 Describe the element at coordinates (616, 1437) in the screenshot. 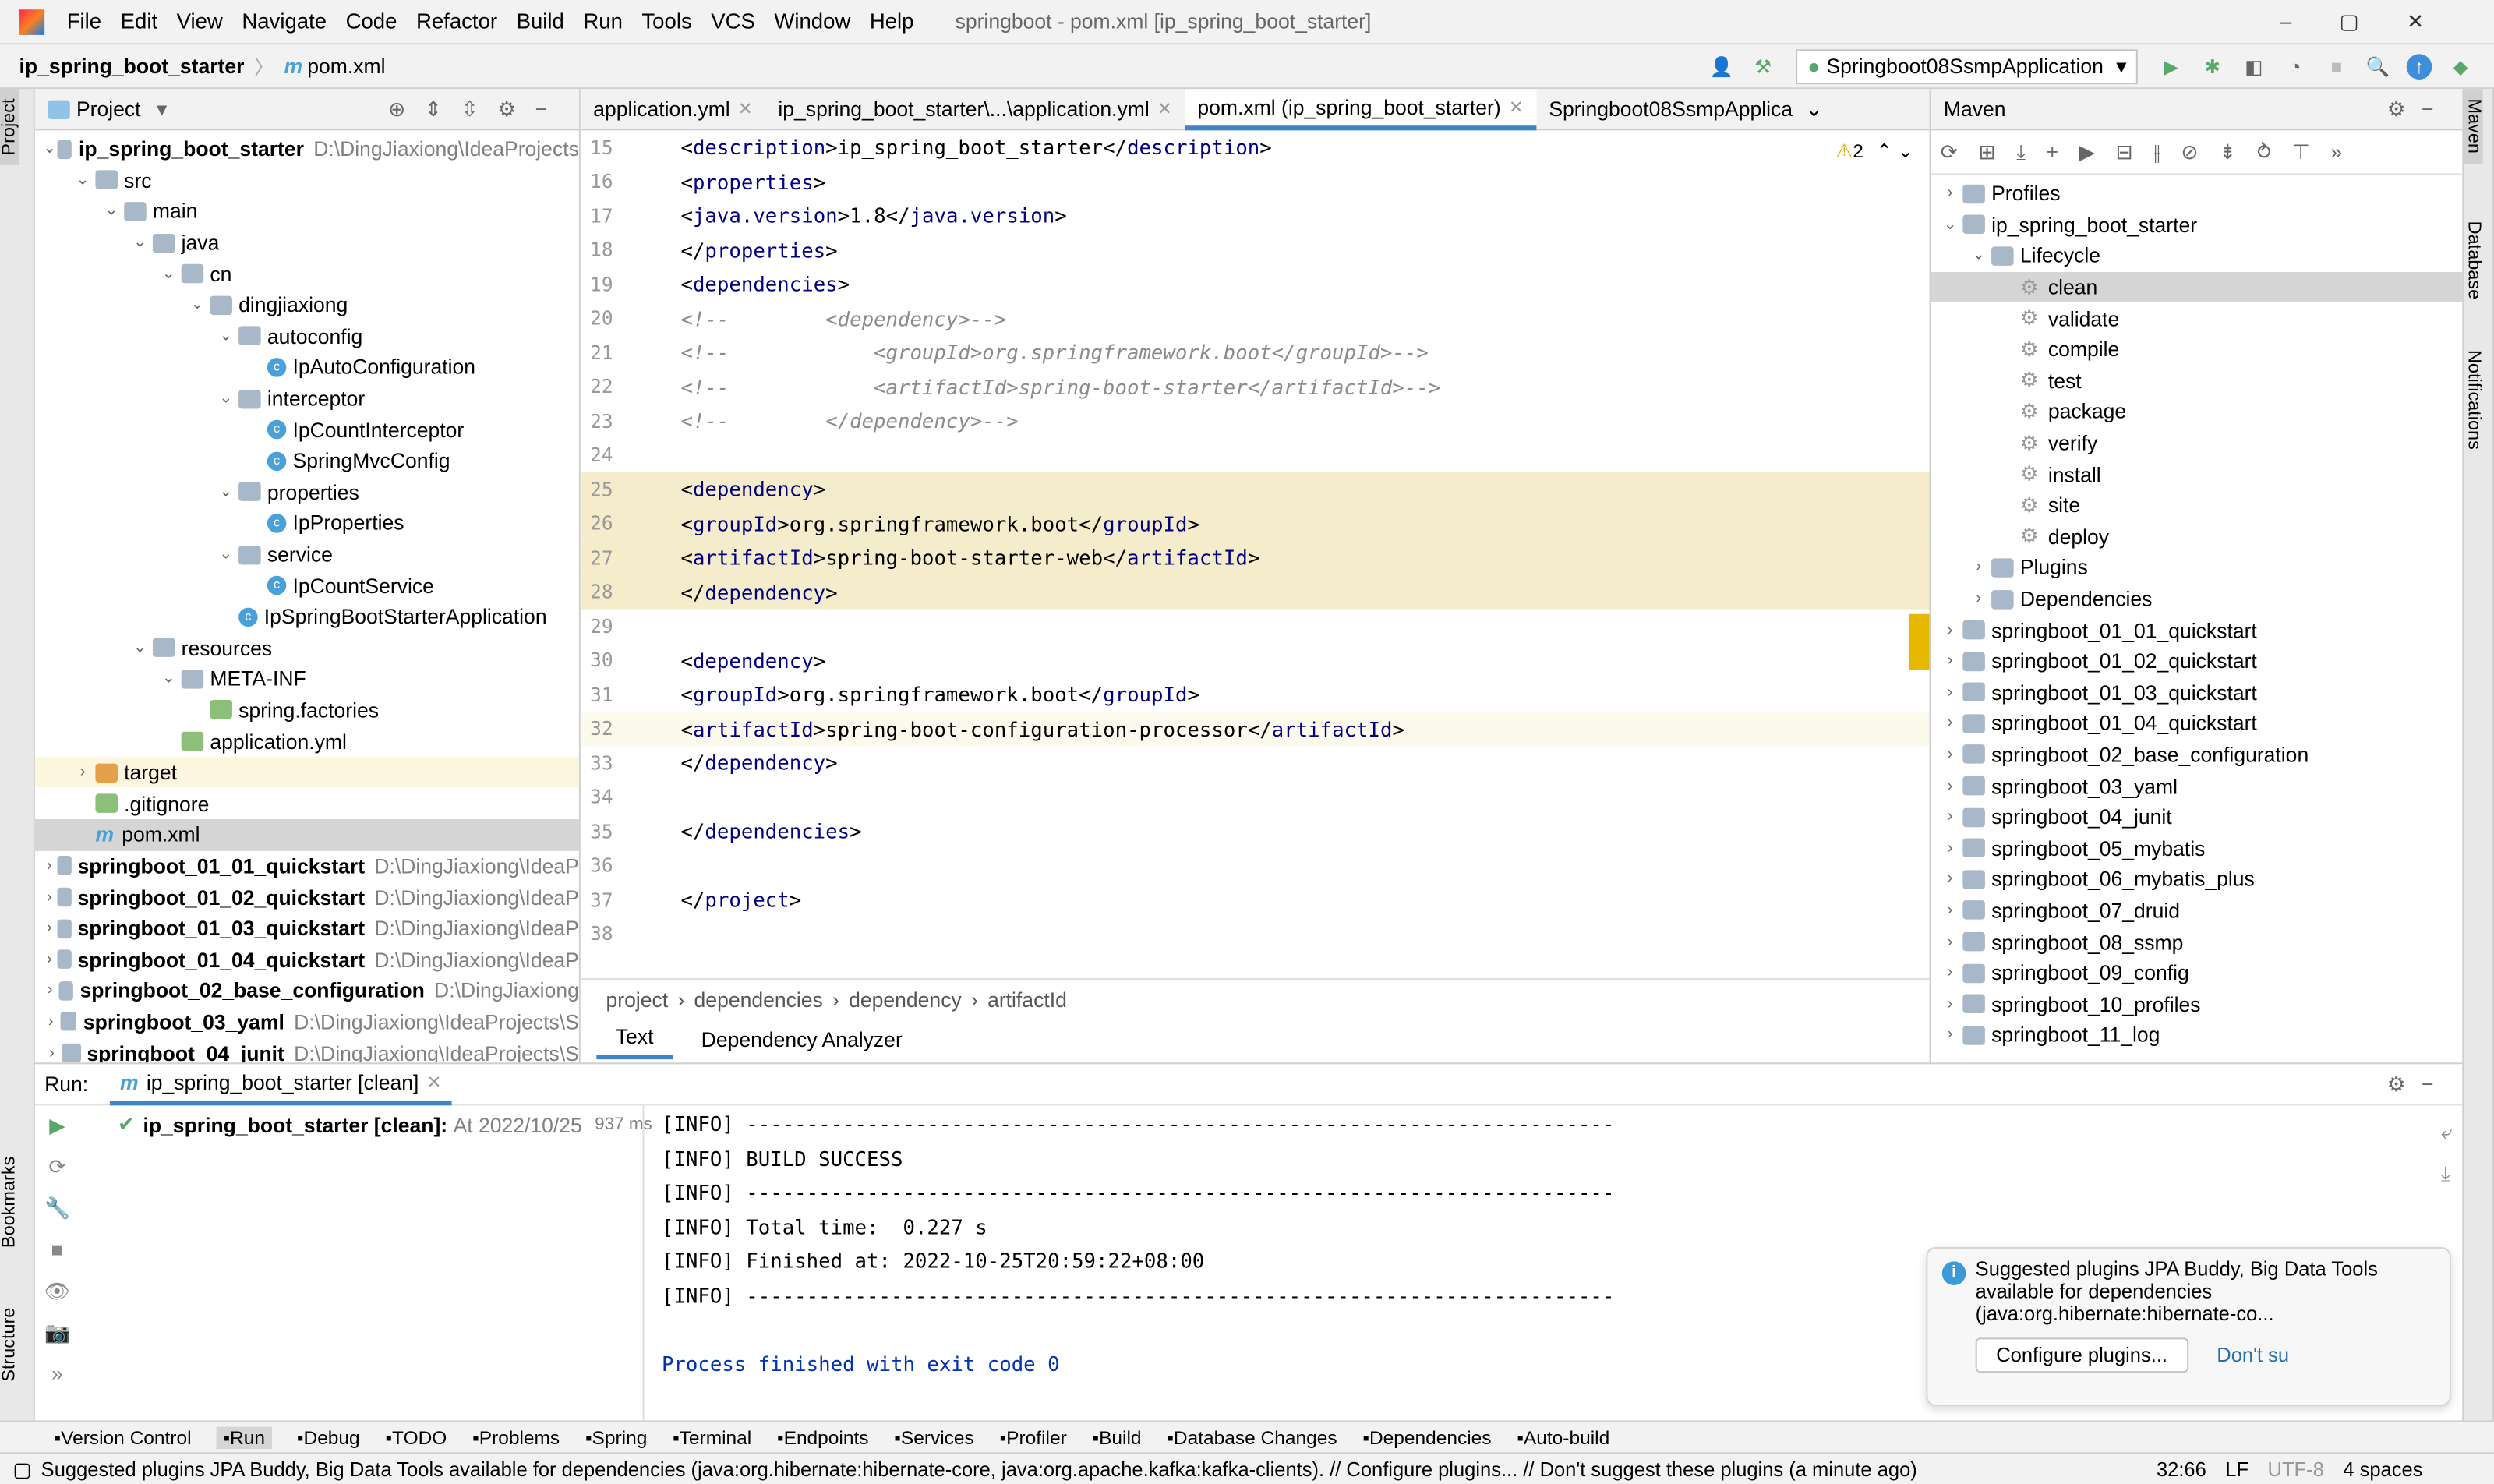

I see `tool-button-spring: ▪ Spring` at that location.